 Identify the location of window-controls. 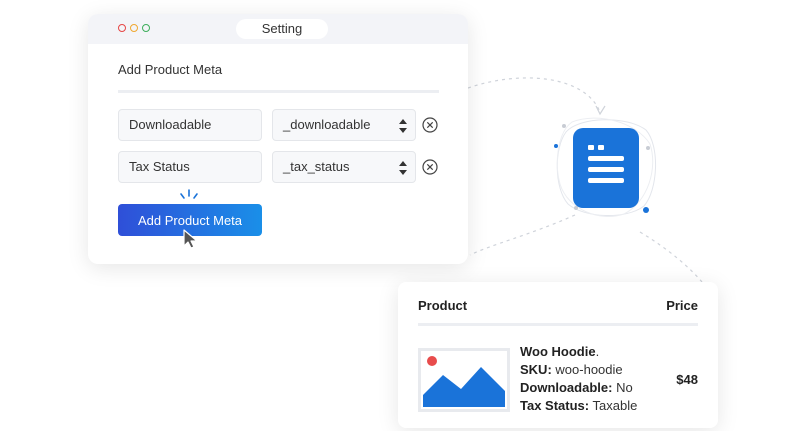
(134, 28).